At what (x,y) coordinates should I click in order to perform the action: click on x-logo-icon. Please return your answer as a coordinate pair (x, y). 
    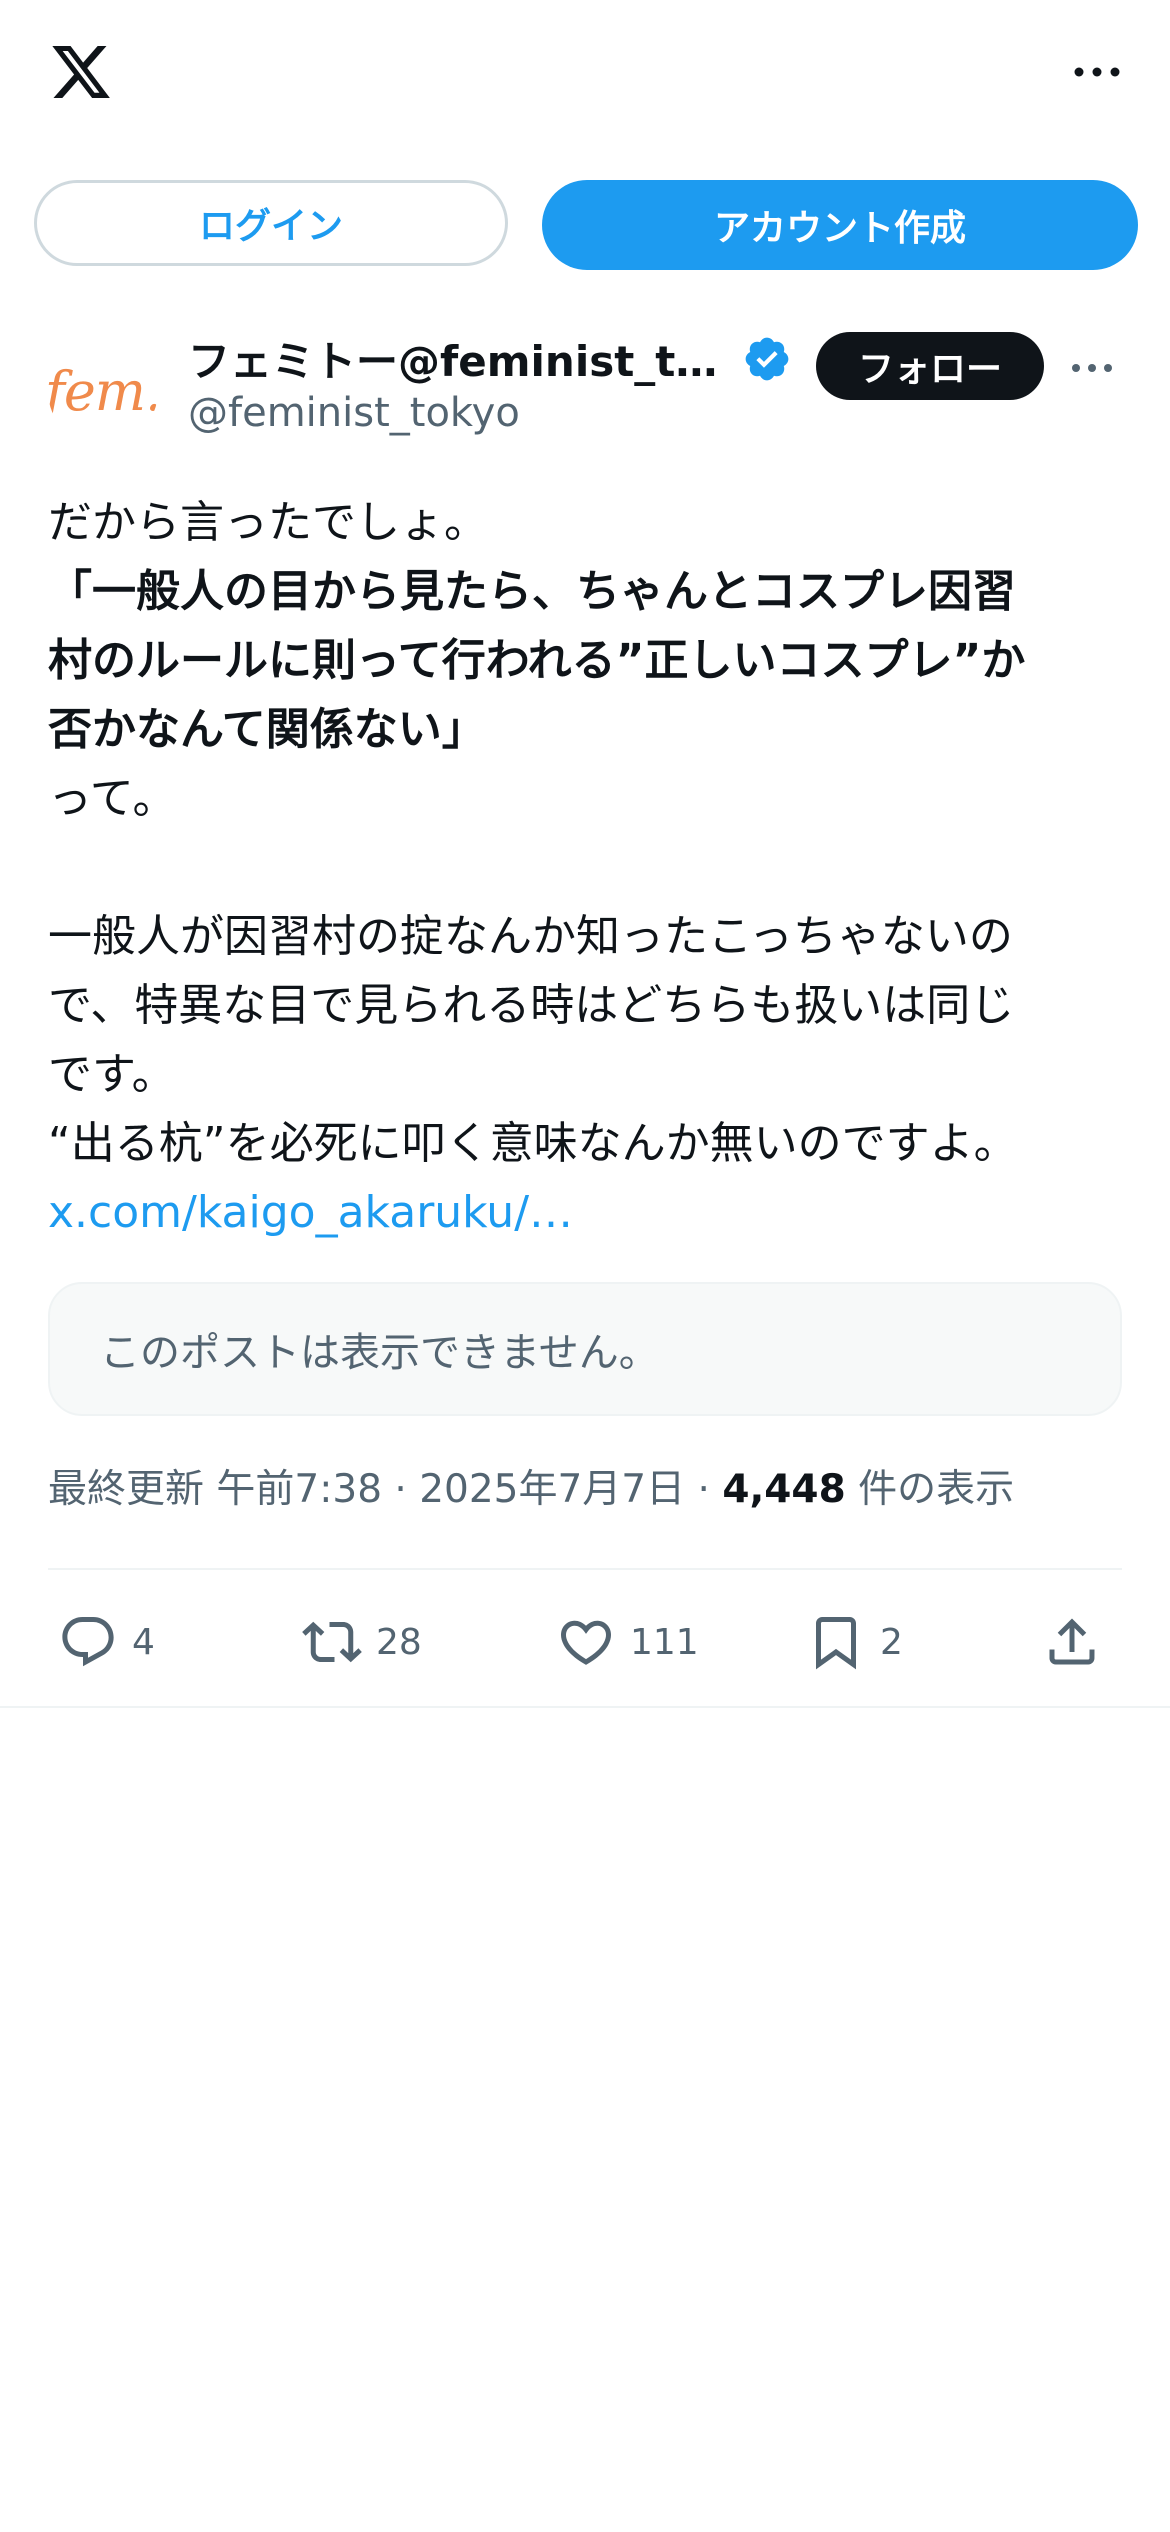
    Looking at the image, I should click on (81, 72).